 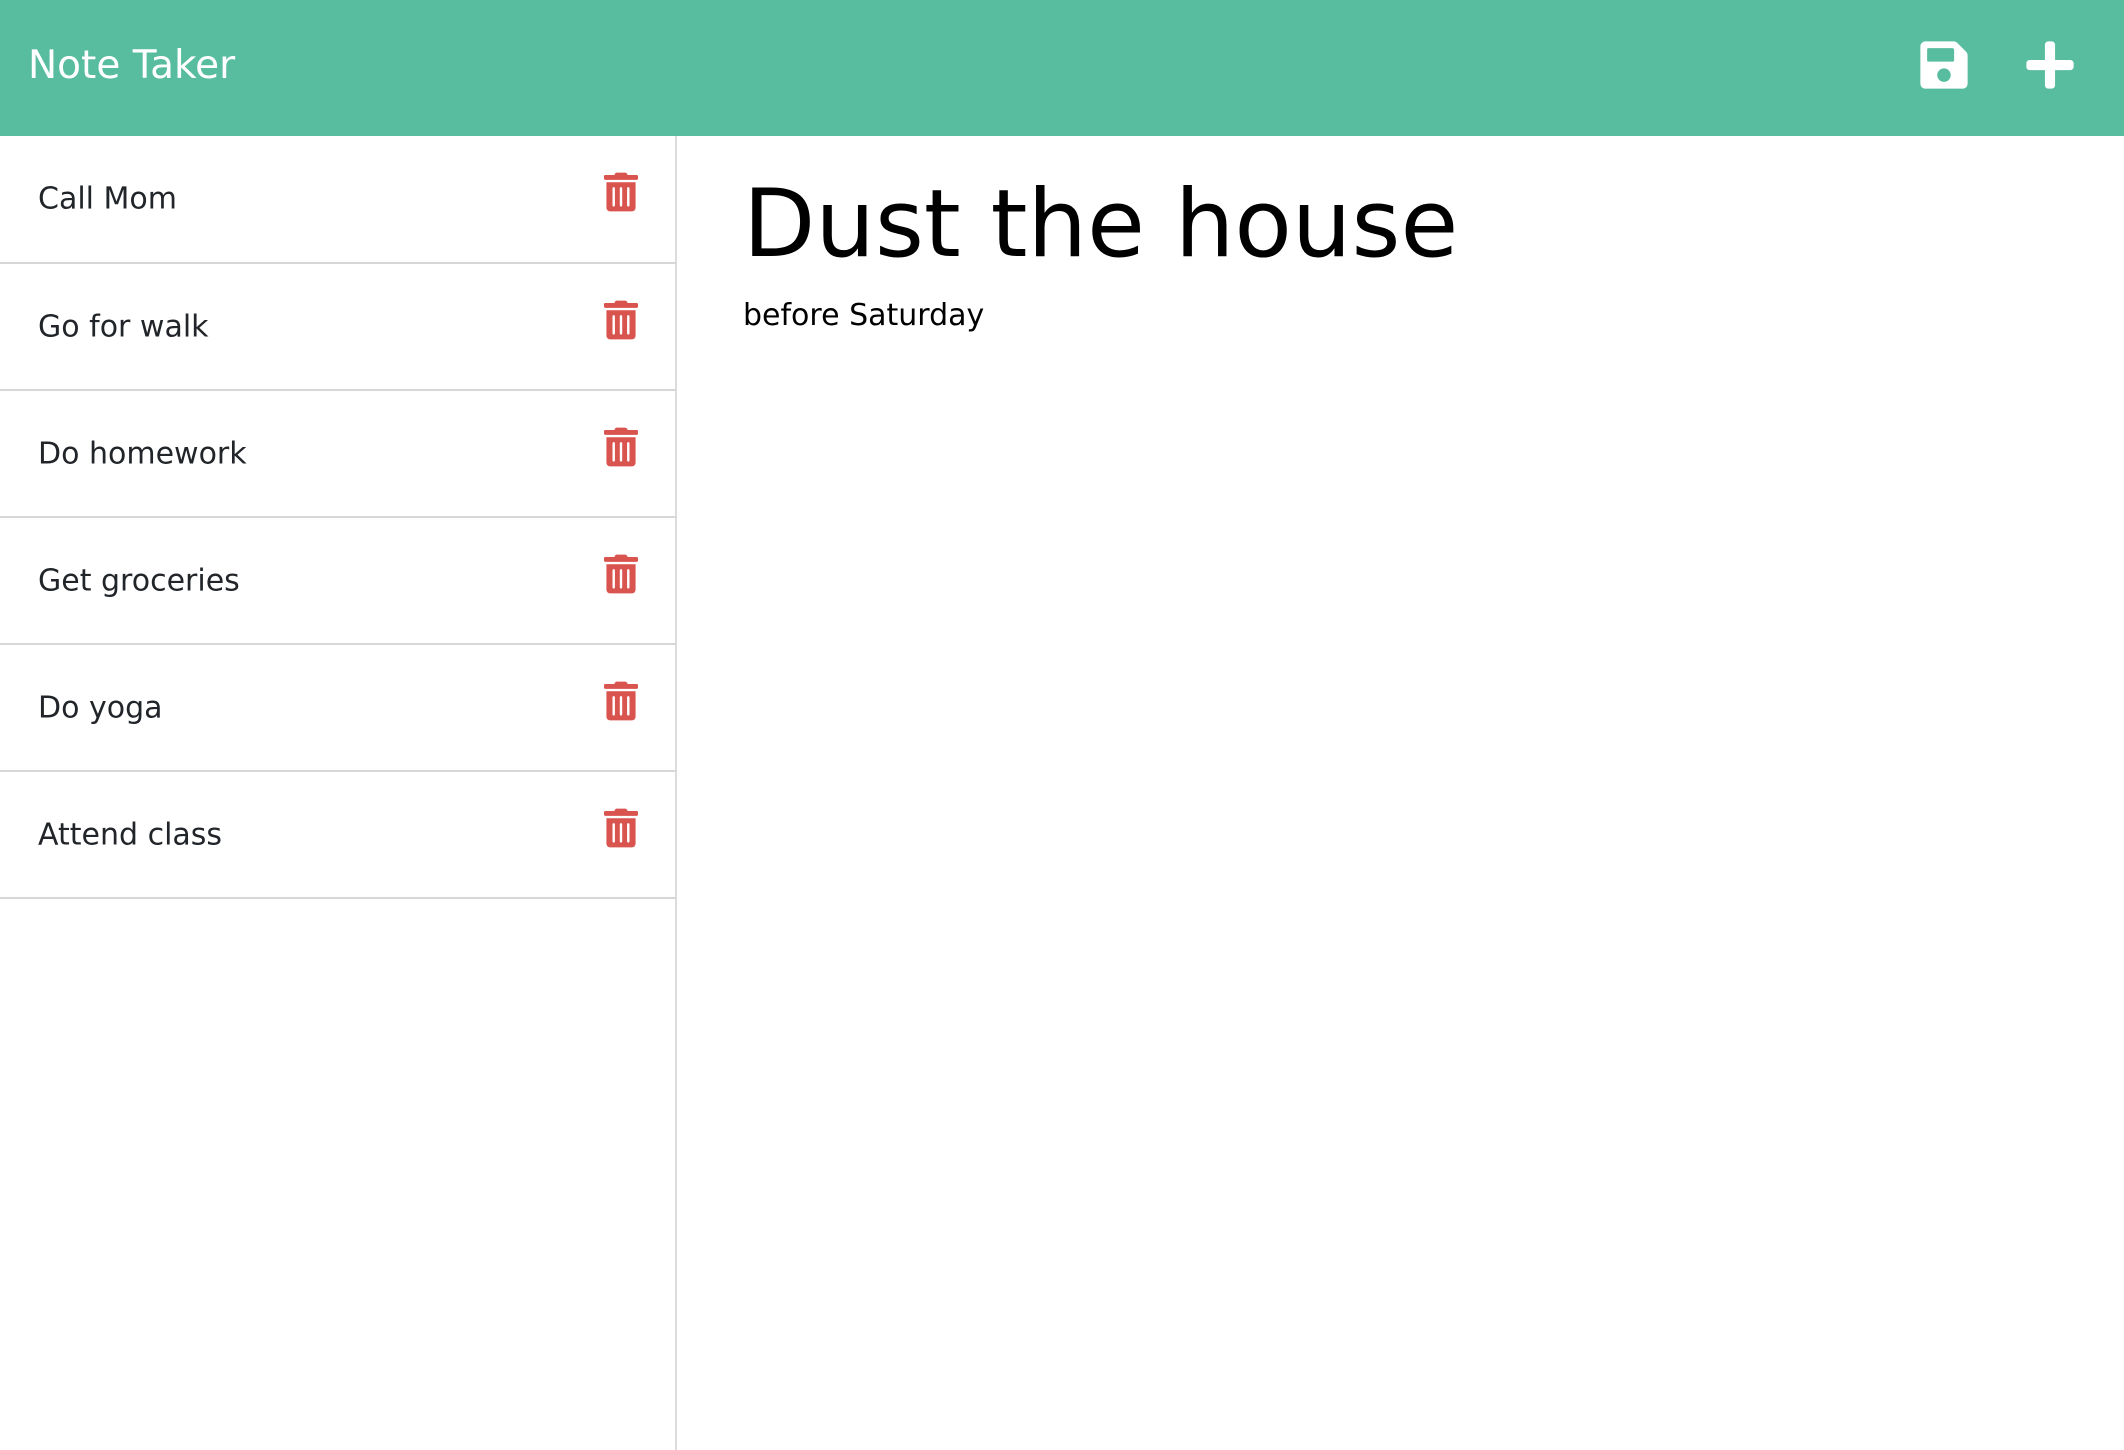 I want to click on note-item: Call Mom, so click(x=338, y=199).